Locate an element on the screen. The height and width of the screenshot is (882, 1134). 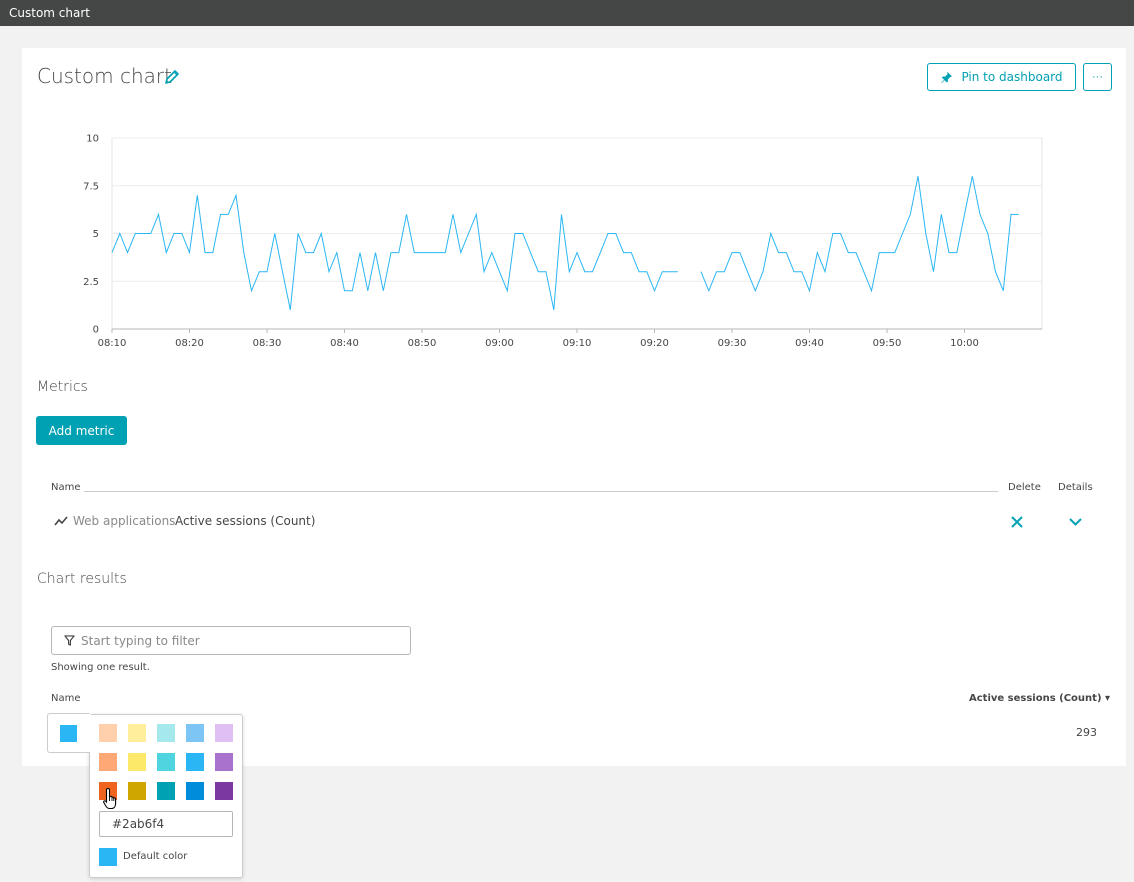
more-options-label: ··· is located at coordinates (1097, 77).